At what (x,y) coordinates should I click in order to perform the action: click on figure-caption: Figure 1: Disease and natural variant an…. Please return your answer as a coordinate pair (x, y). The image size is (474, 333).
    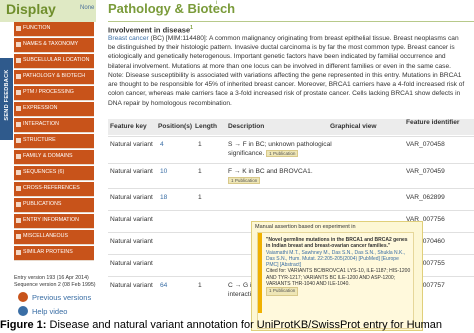
    Looking at the image, I should click on (237, 325).